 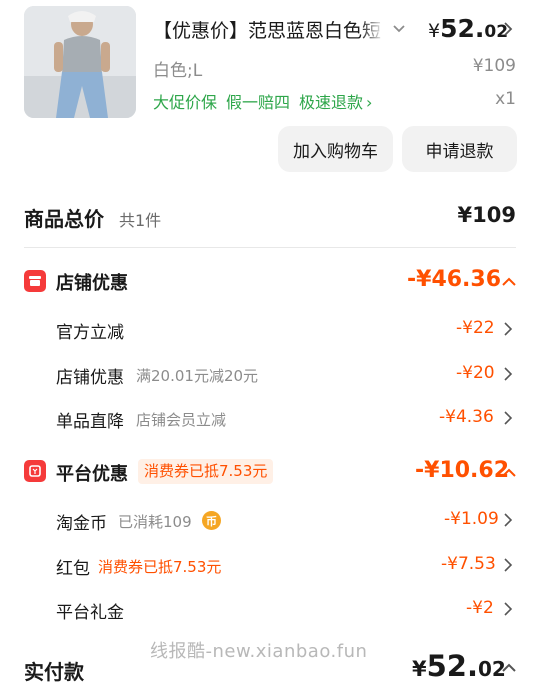 I want to click on payment-value: ¥52.02, so click(x=459, y=666).